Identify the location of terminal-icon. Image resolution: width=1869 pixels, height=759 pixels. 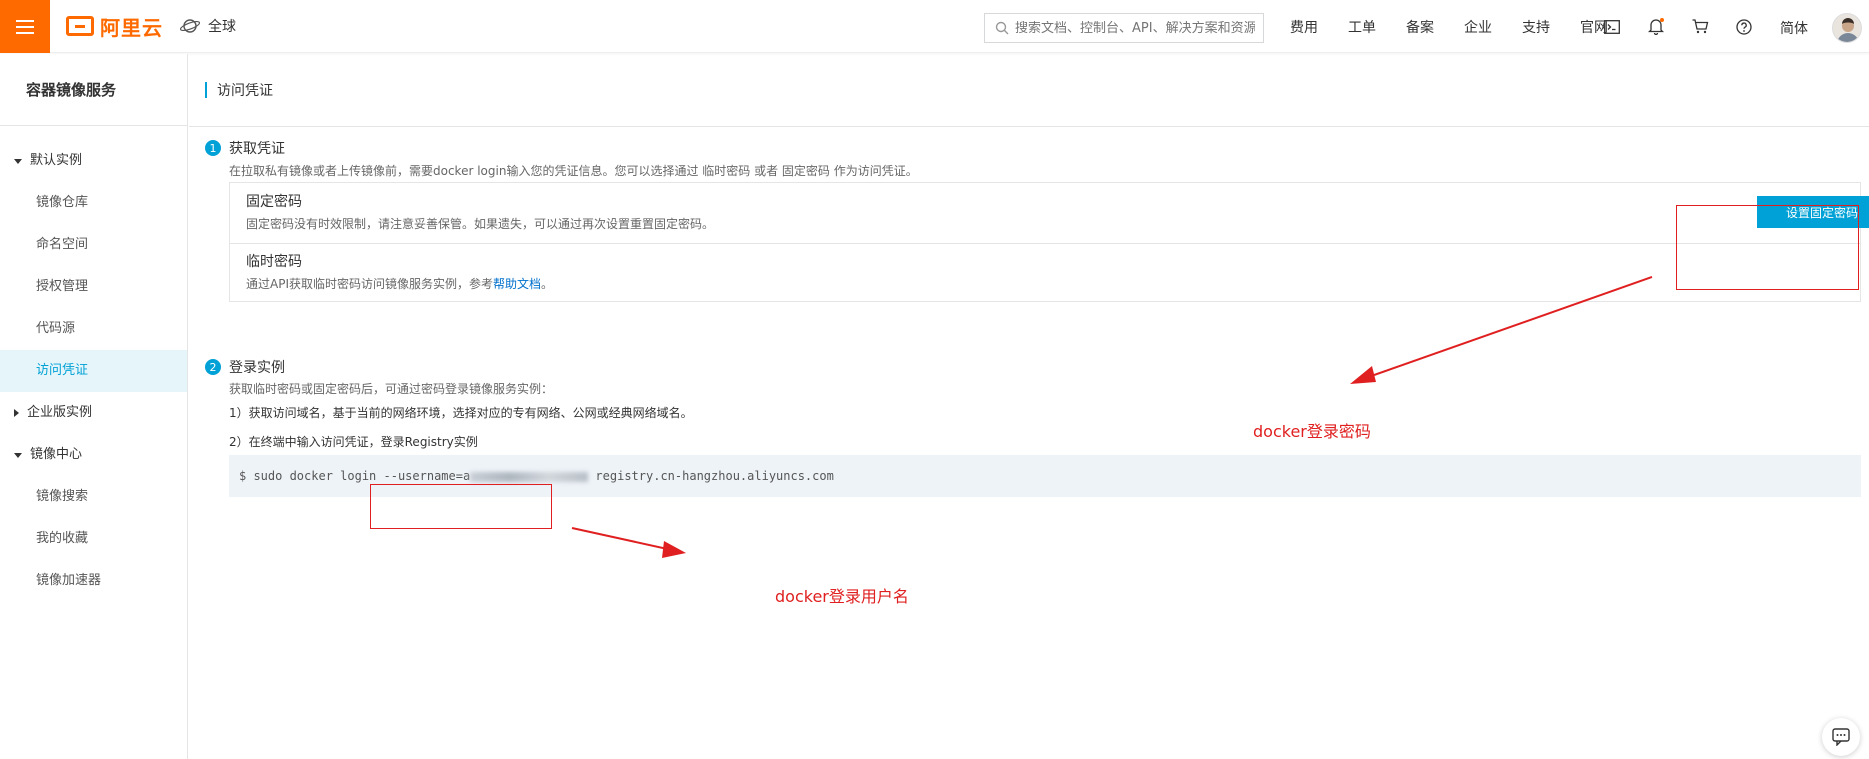
(1612, 27).